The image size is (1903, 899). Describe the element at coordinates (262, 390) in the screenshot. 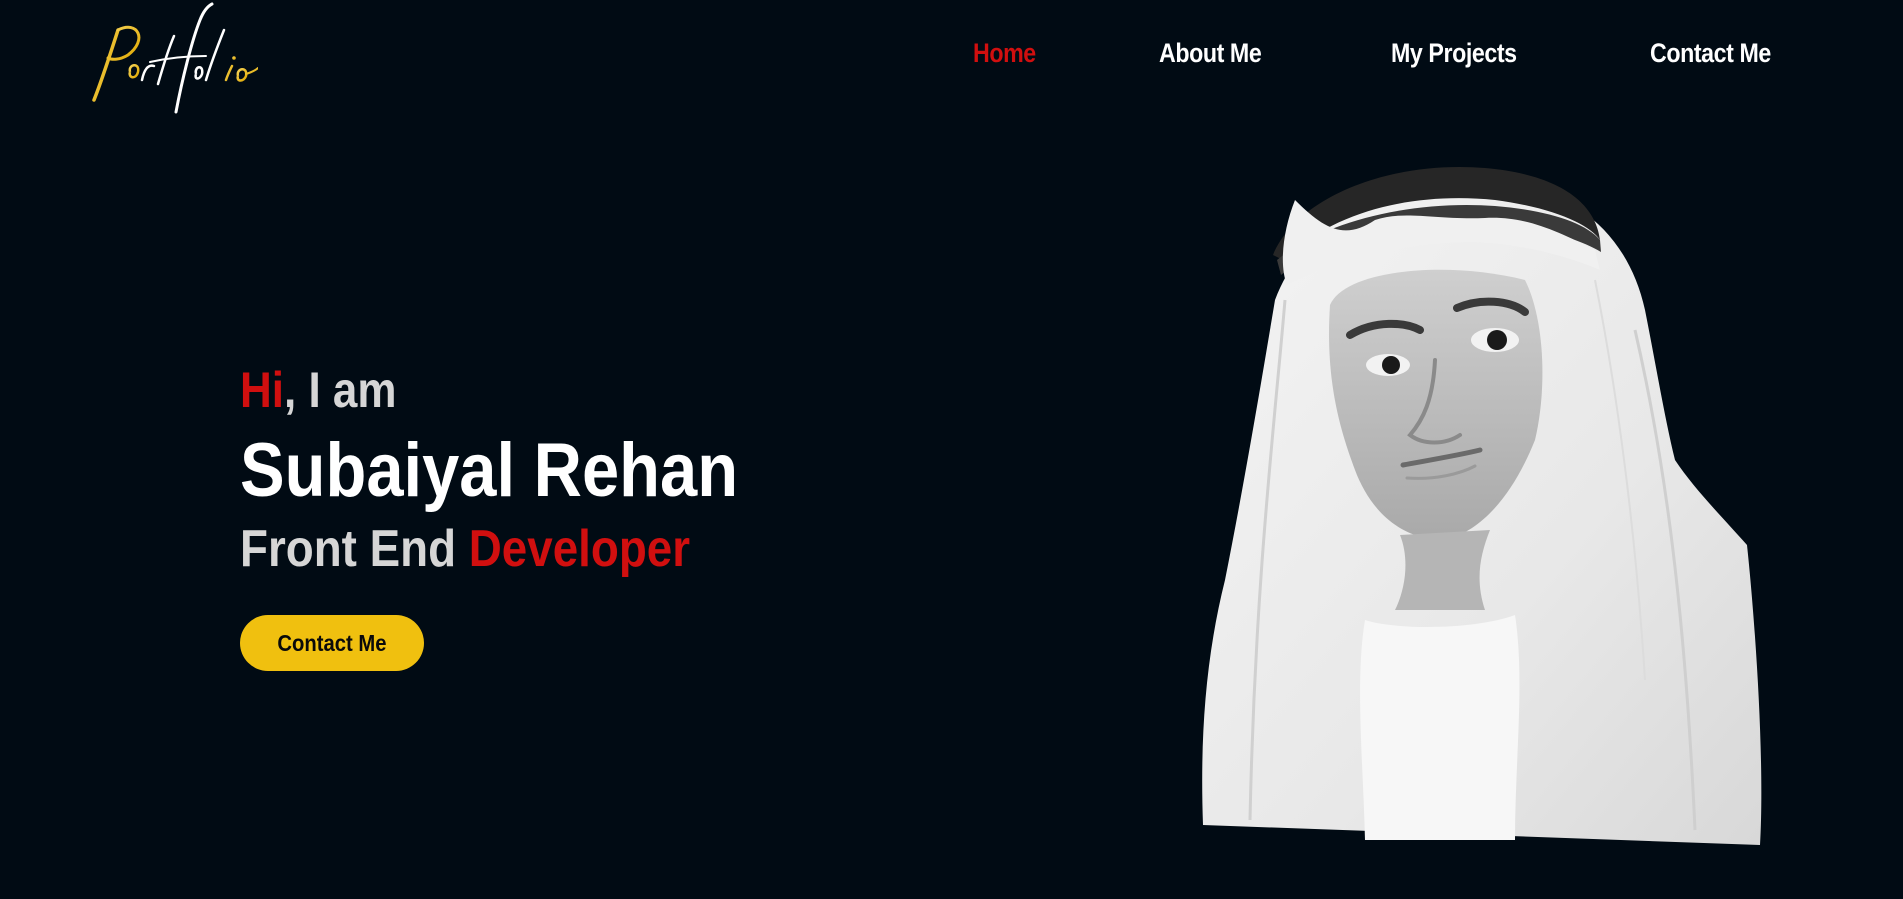

I see `greeting-accent: Hi` at that location.